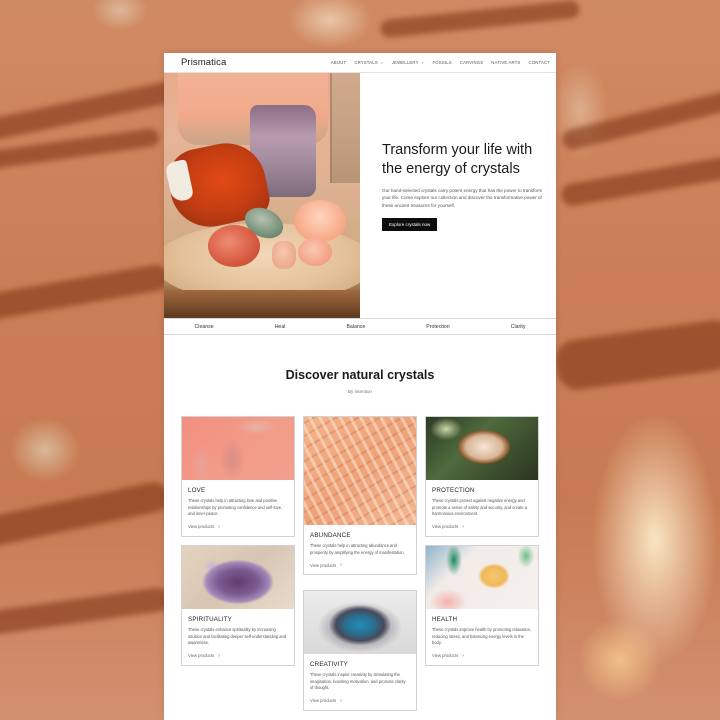 The height and width of the screenshot is (720, 720). Describe the element at coordinates (359, 391) in the screenshot. I see `section-subtitle: By intention` at that location.